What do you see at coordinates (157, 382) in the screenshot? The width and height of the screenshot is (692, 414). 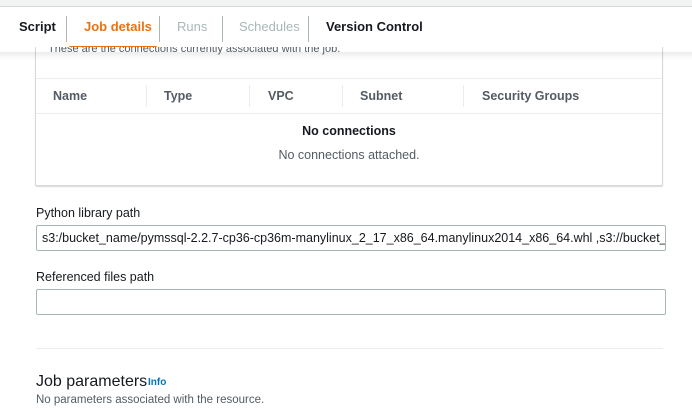 I see `job-parameters-info-link: Info` at bounding box center [157, 382].